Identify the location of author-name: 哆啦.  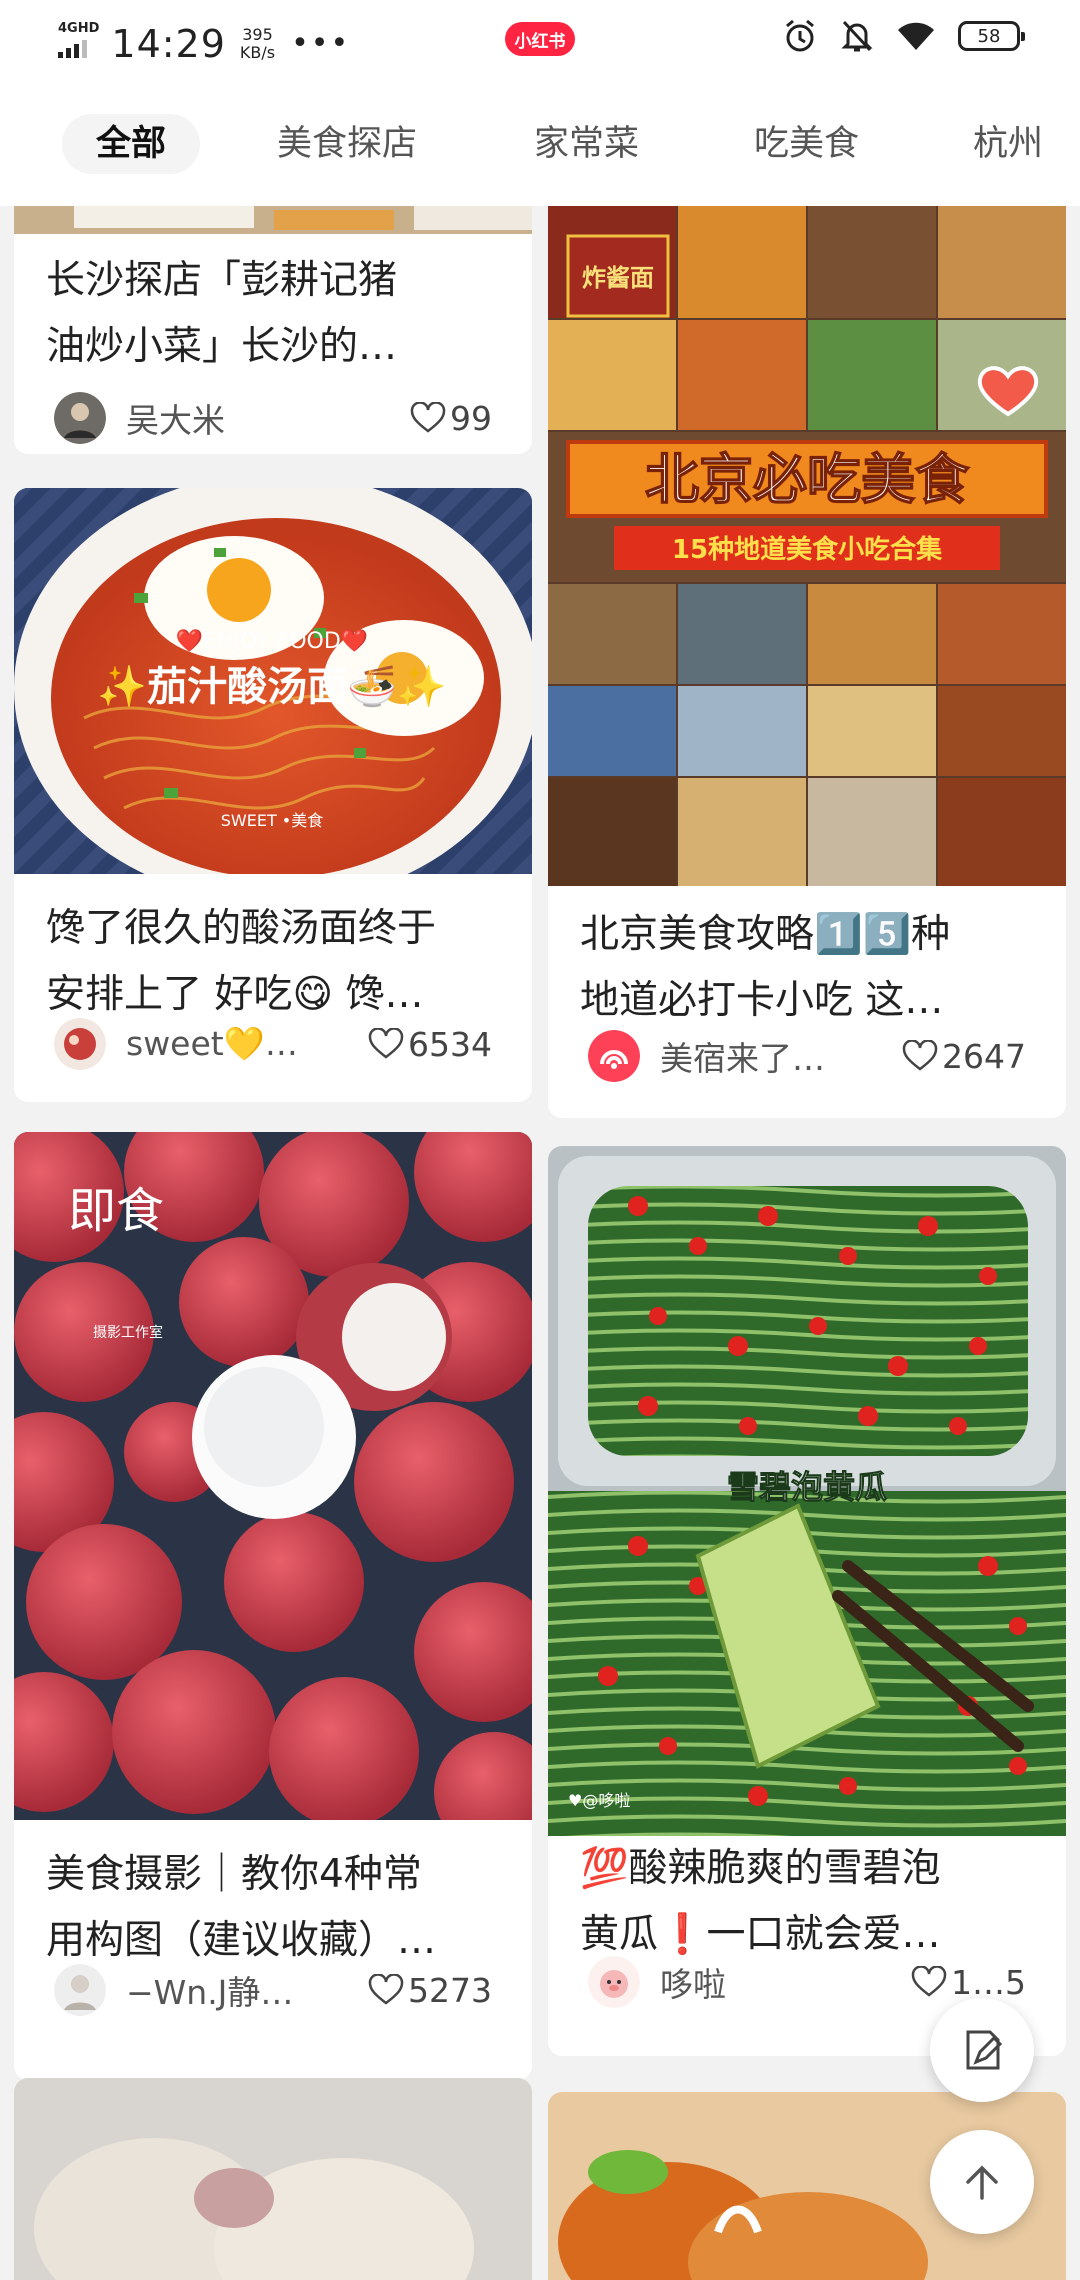
(785, 1982).